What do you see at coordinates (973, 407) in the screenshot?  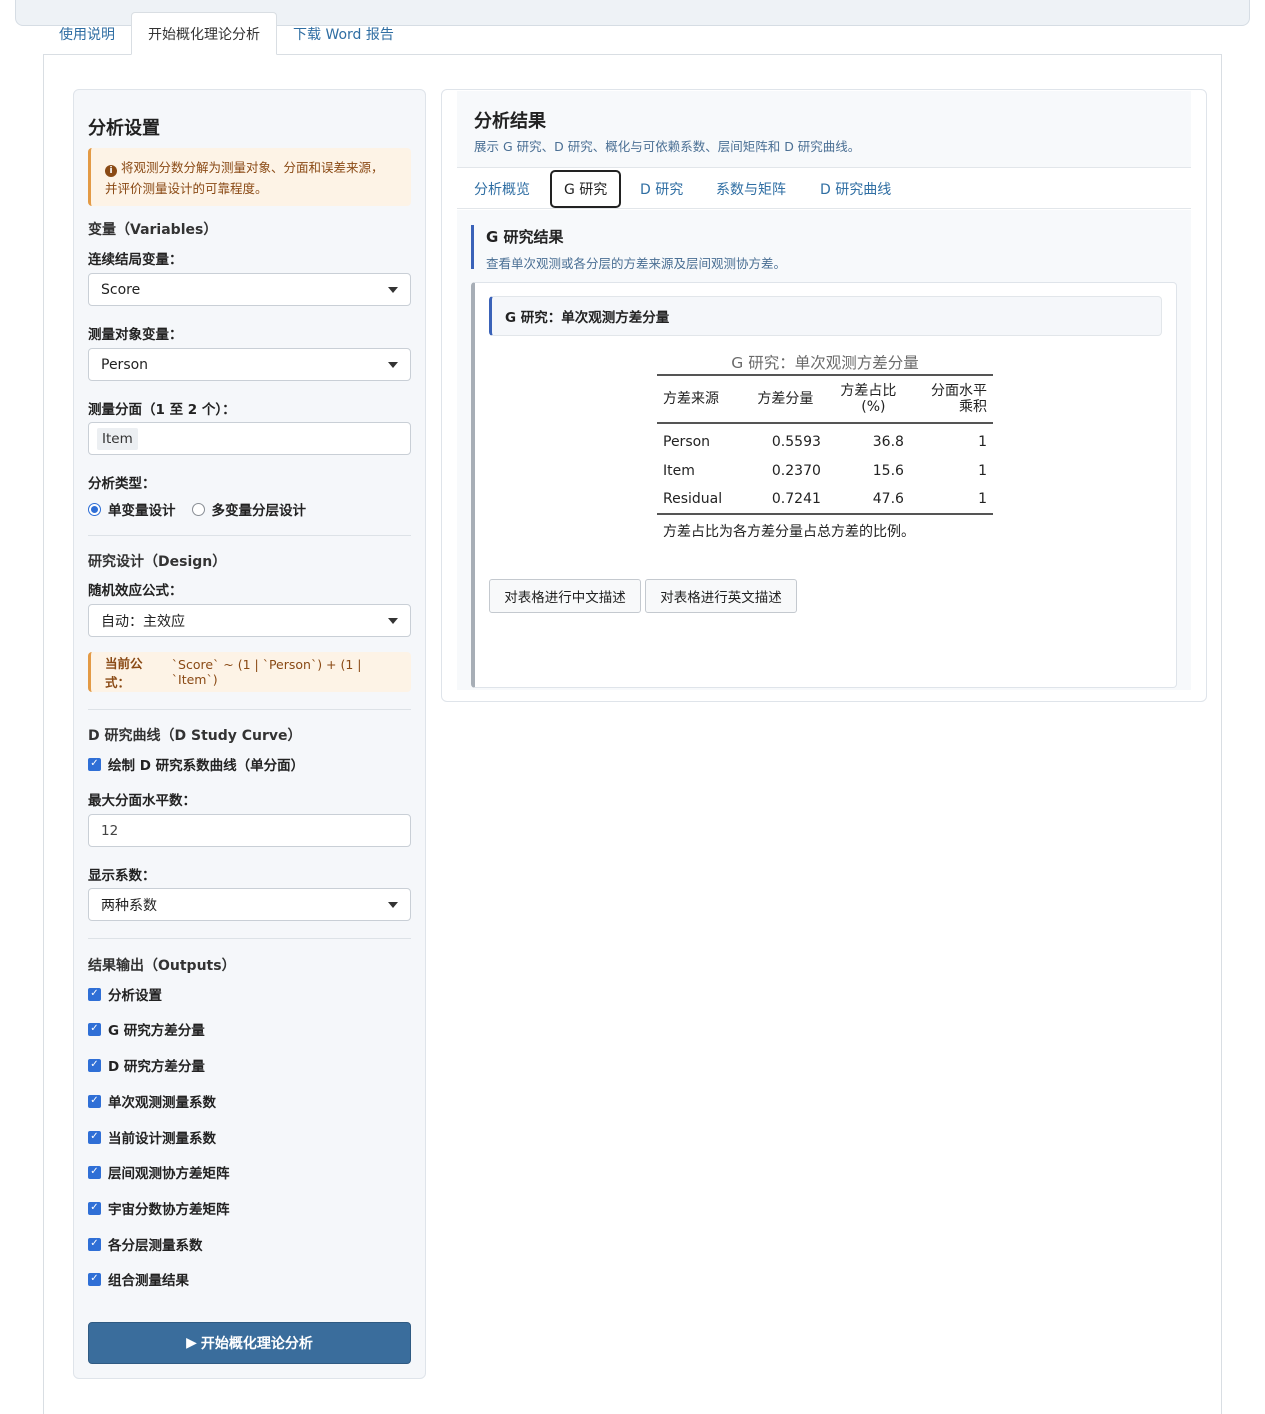 I see `header-levels-line2: 乘积` at bounding box center [973, 407].